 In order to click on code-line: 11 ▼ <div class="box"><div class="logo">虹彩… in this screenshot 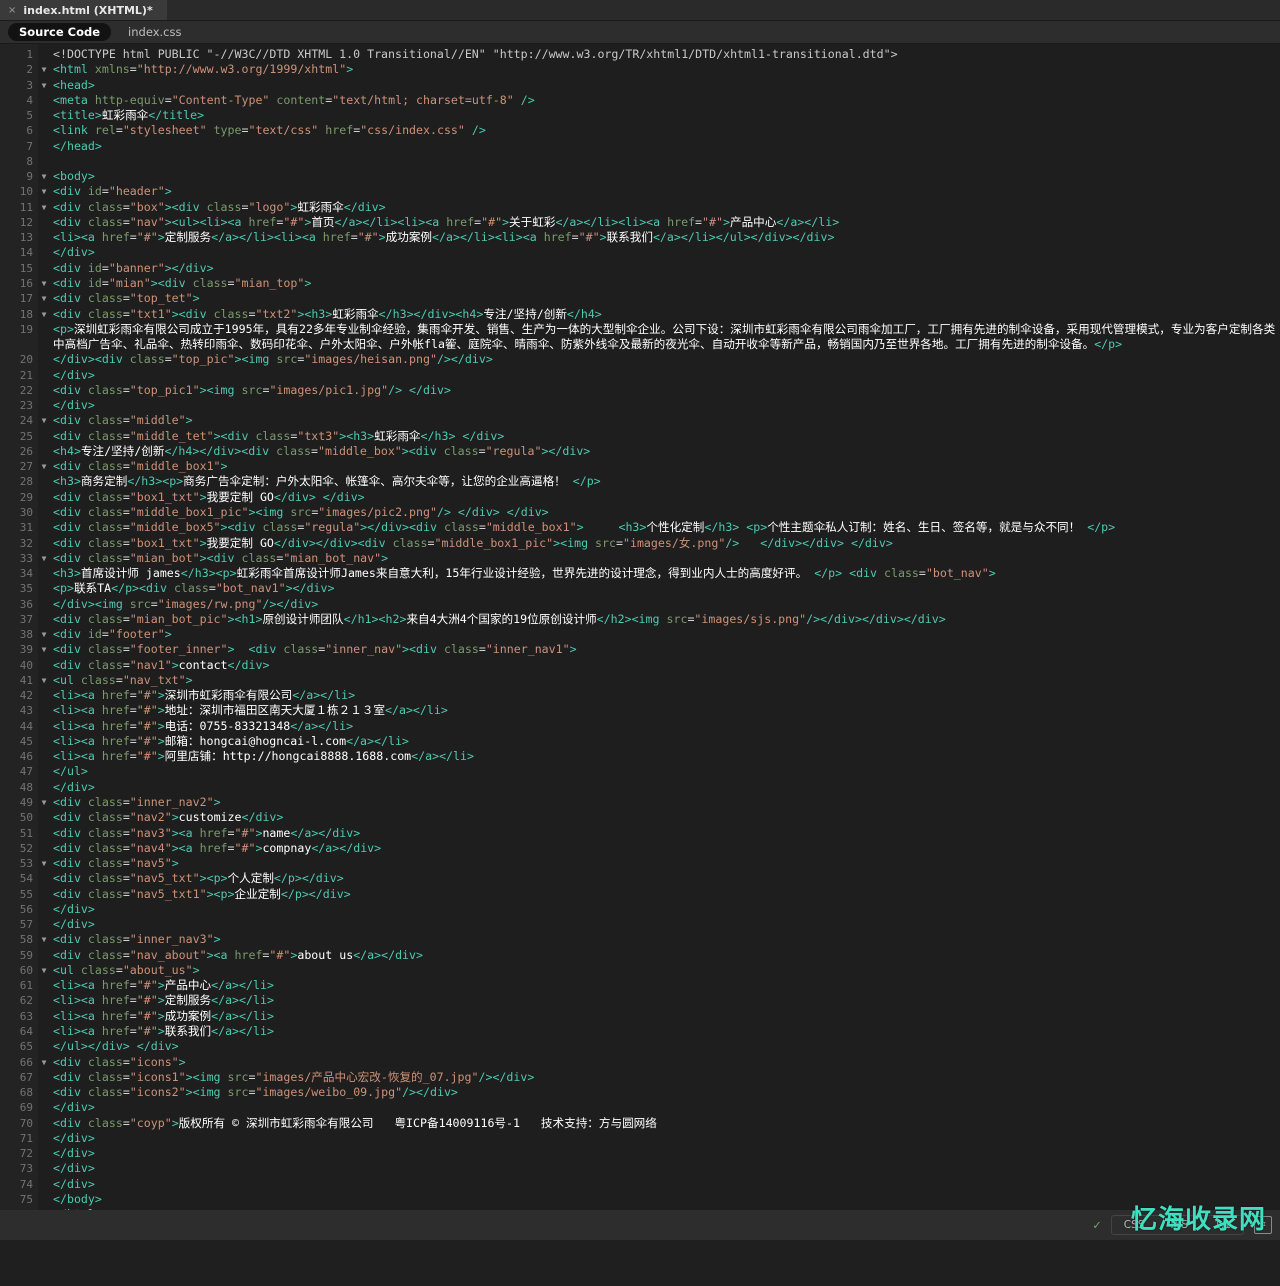, I will do `click(640, 207)`.